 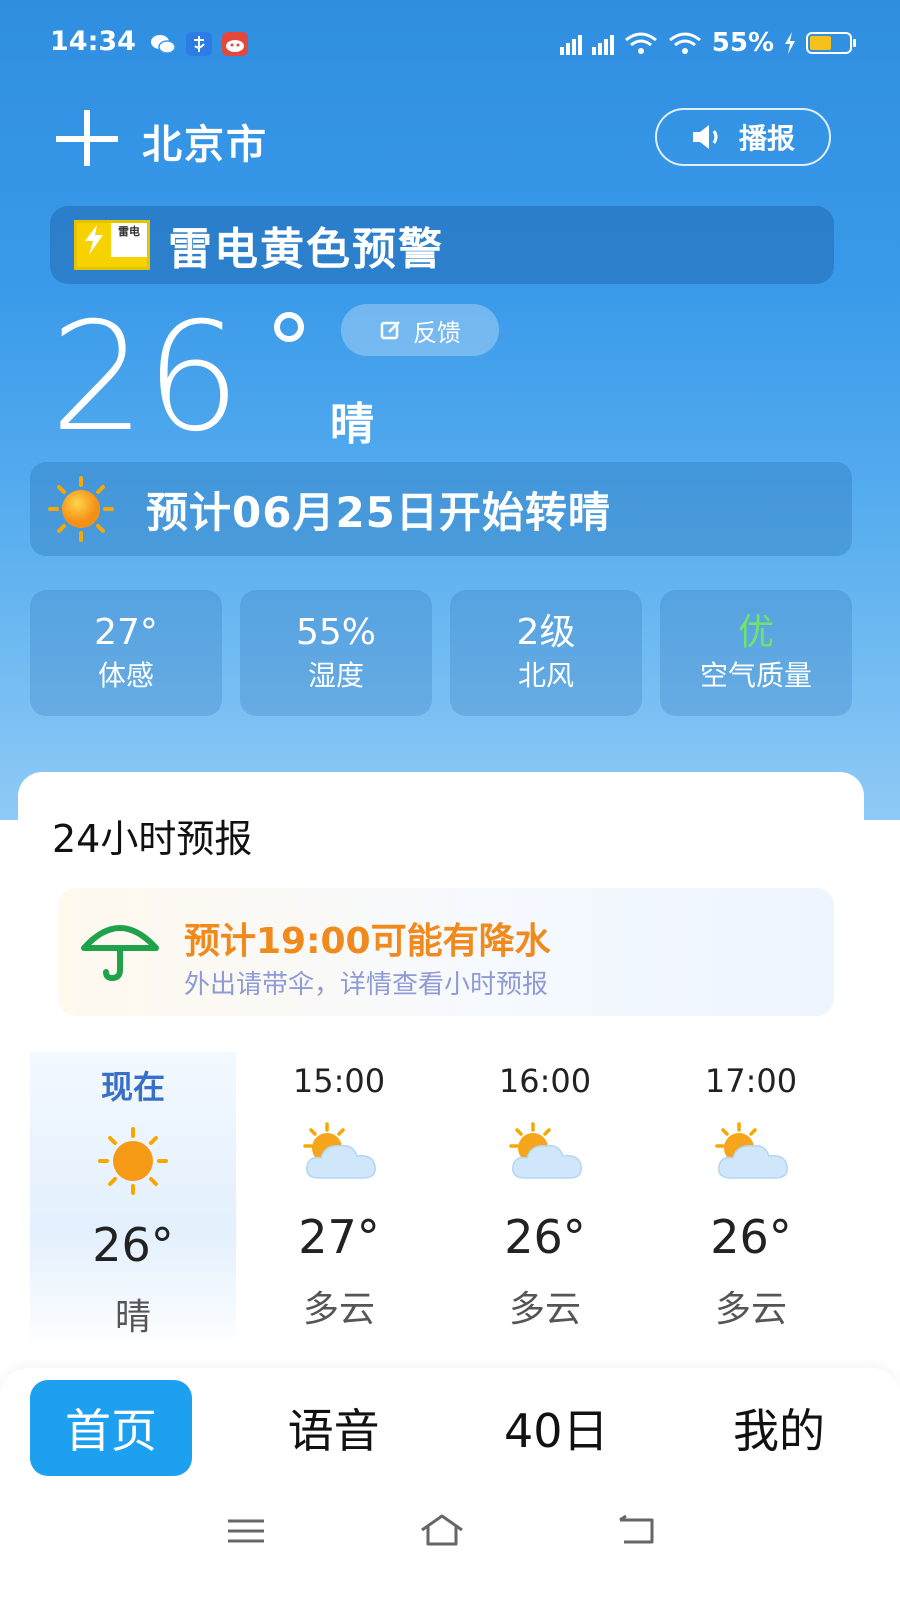 What do you see at coordinates (339, 1202) in the screenshot?
I see `hour-item: 15:00 27° 多云` at bounding box center [339, 1202].